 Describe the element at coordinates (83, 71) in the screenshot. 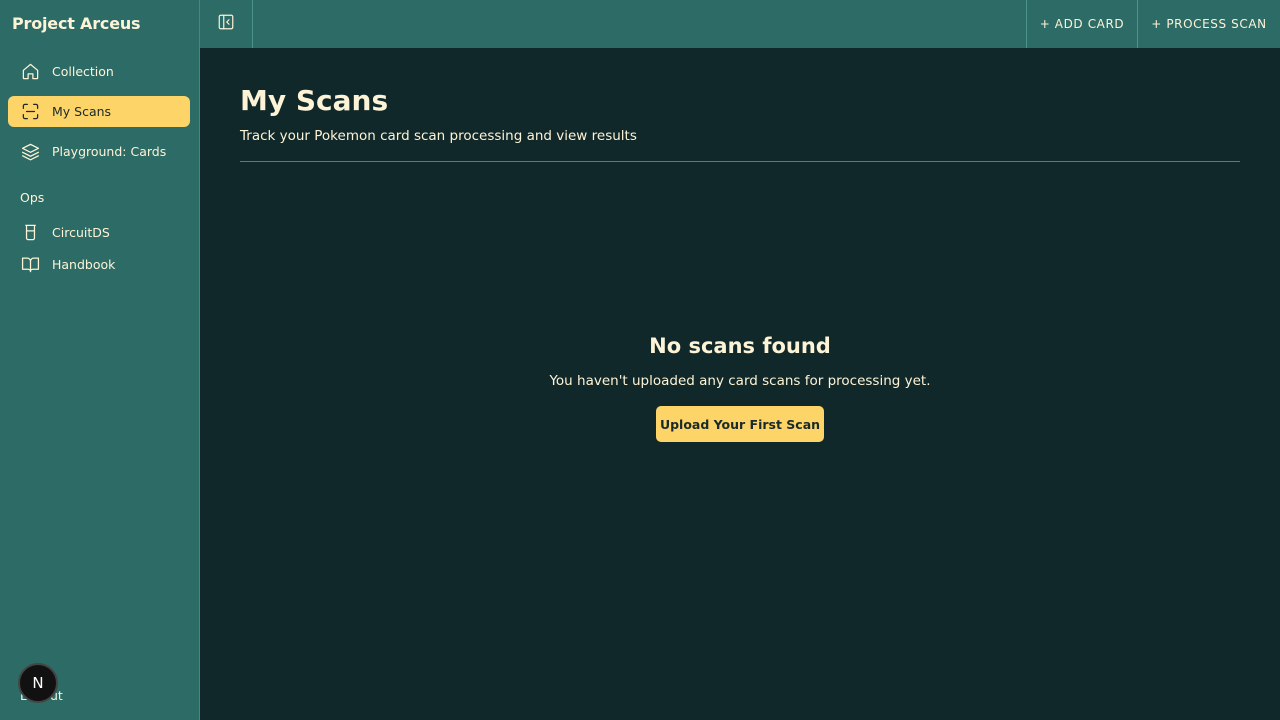

I see `sidebar-item-label: Collection` at that location.